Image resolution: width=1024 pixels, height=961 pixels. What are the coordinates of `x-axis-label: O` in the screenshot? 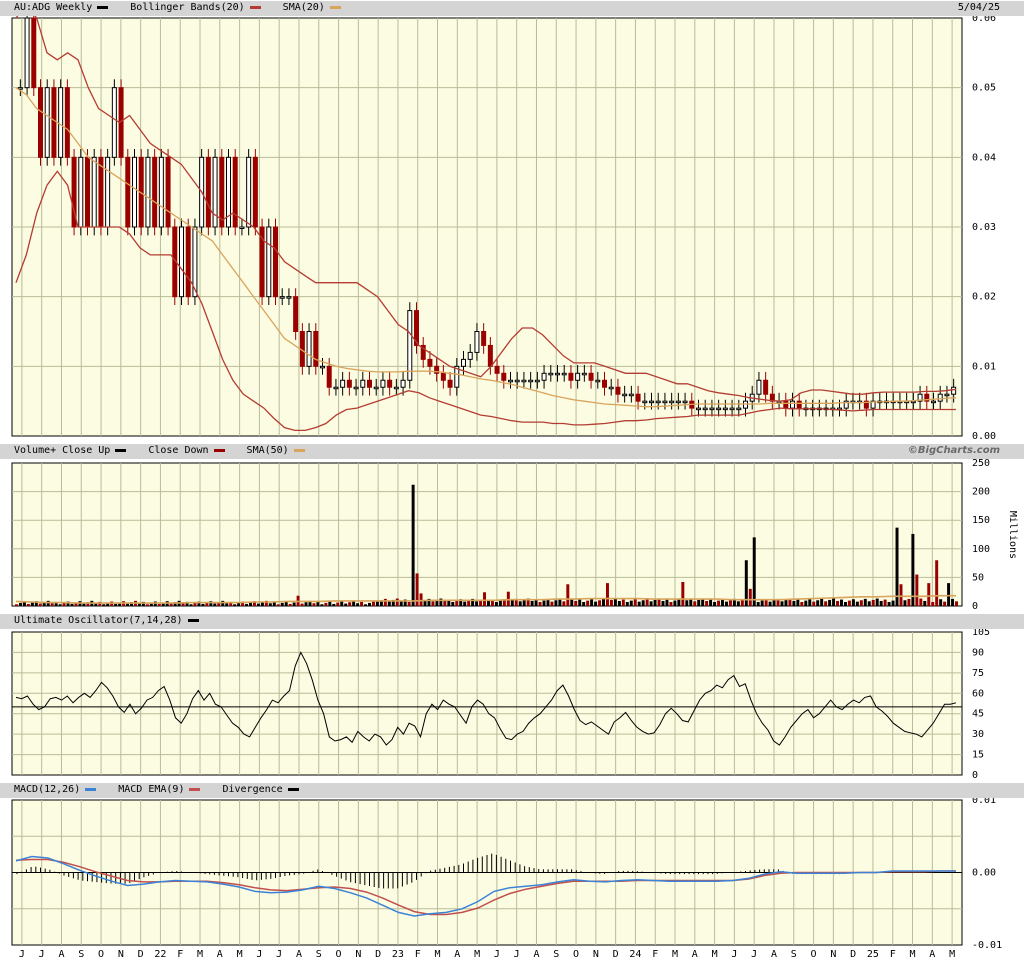 It's located at (339, 954).